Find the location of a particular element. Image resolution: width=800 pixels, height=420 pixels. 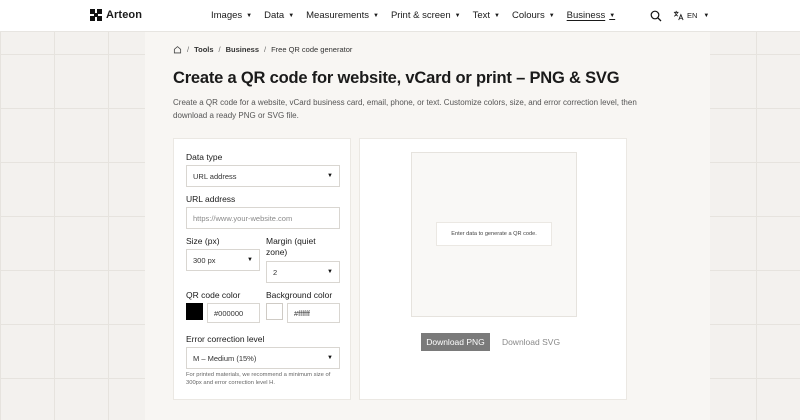

breadcrumb-current: Free QR code generator is located at coordinates (312, 49).